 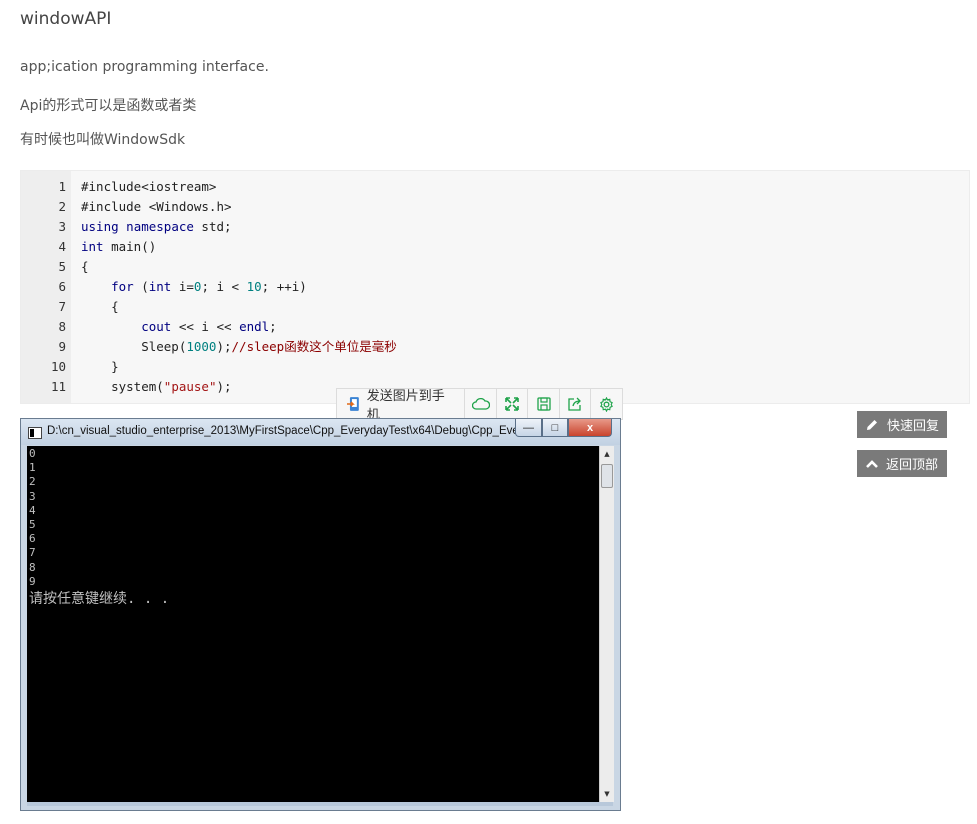 What do you see at coordinates (156, 226) in the screenshot?
I see `code-text: using namespace std;` at bounding box center [156, 226].